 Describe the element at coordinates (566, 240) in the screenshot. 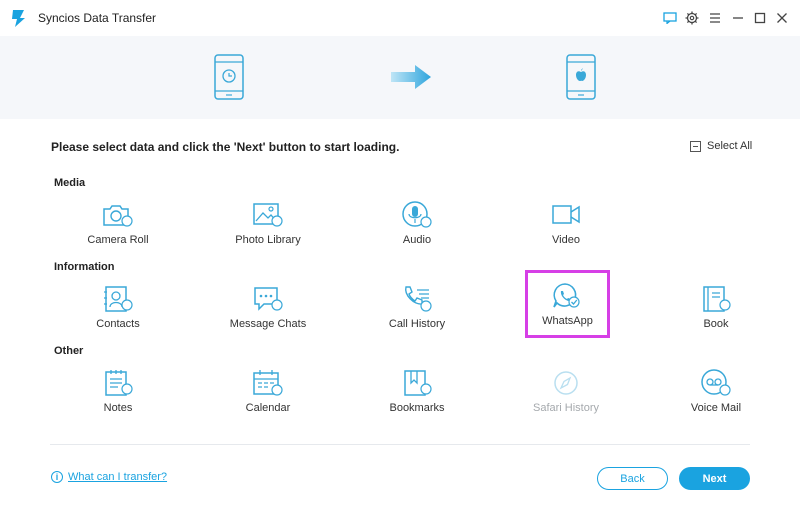

I see `item-label: Video` at that location.